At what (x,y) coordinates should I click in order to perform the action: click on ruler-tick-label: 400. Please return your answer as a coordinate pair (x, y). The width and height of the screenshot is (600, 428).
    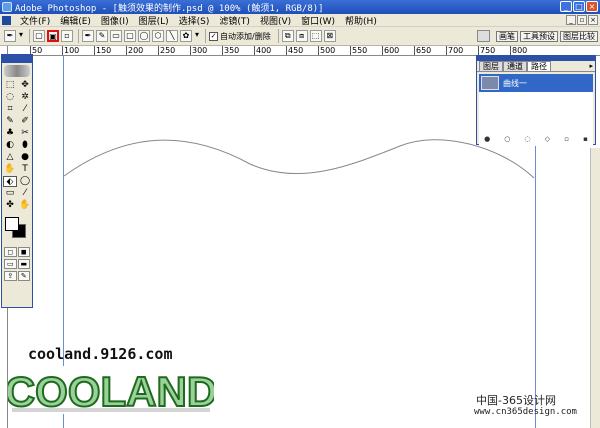
    Looking at the image, I should click on (263, 50).